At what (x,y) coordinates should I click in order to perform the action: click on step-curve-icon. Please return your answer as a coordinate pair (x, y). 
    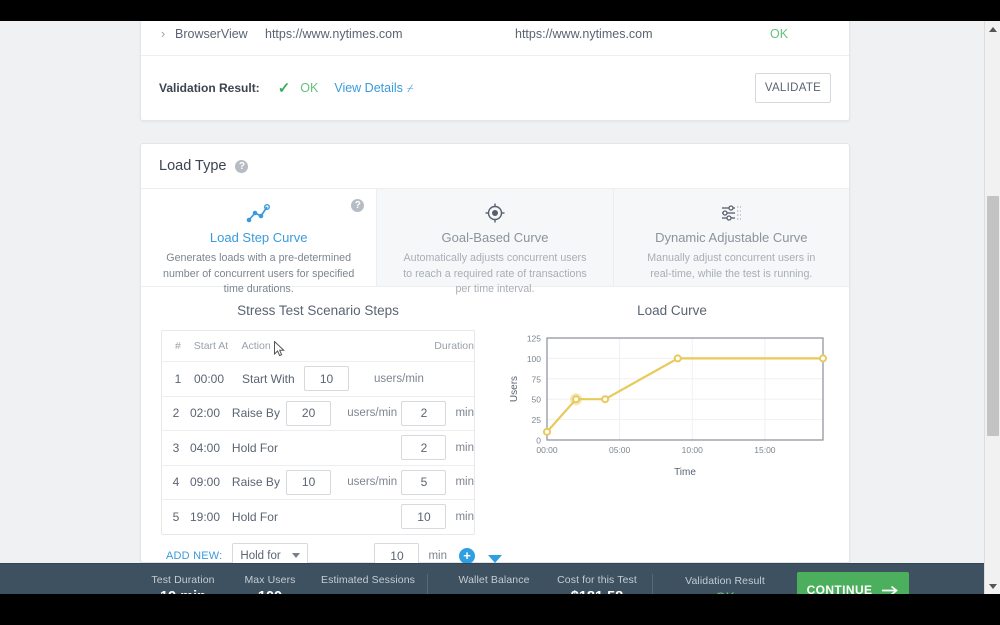
    Looking at the image, I should click on (258, 213).